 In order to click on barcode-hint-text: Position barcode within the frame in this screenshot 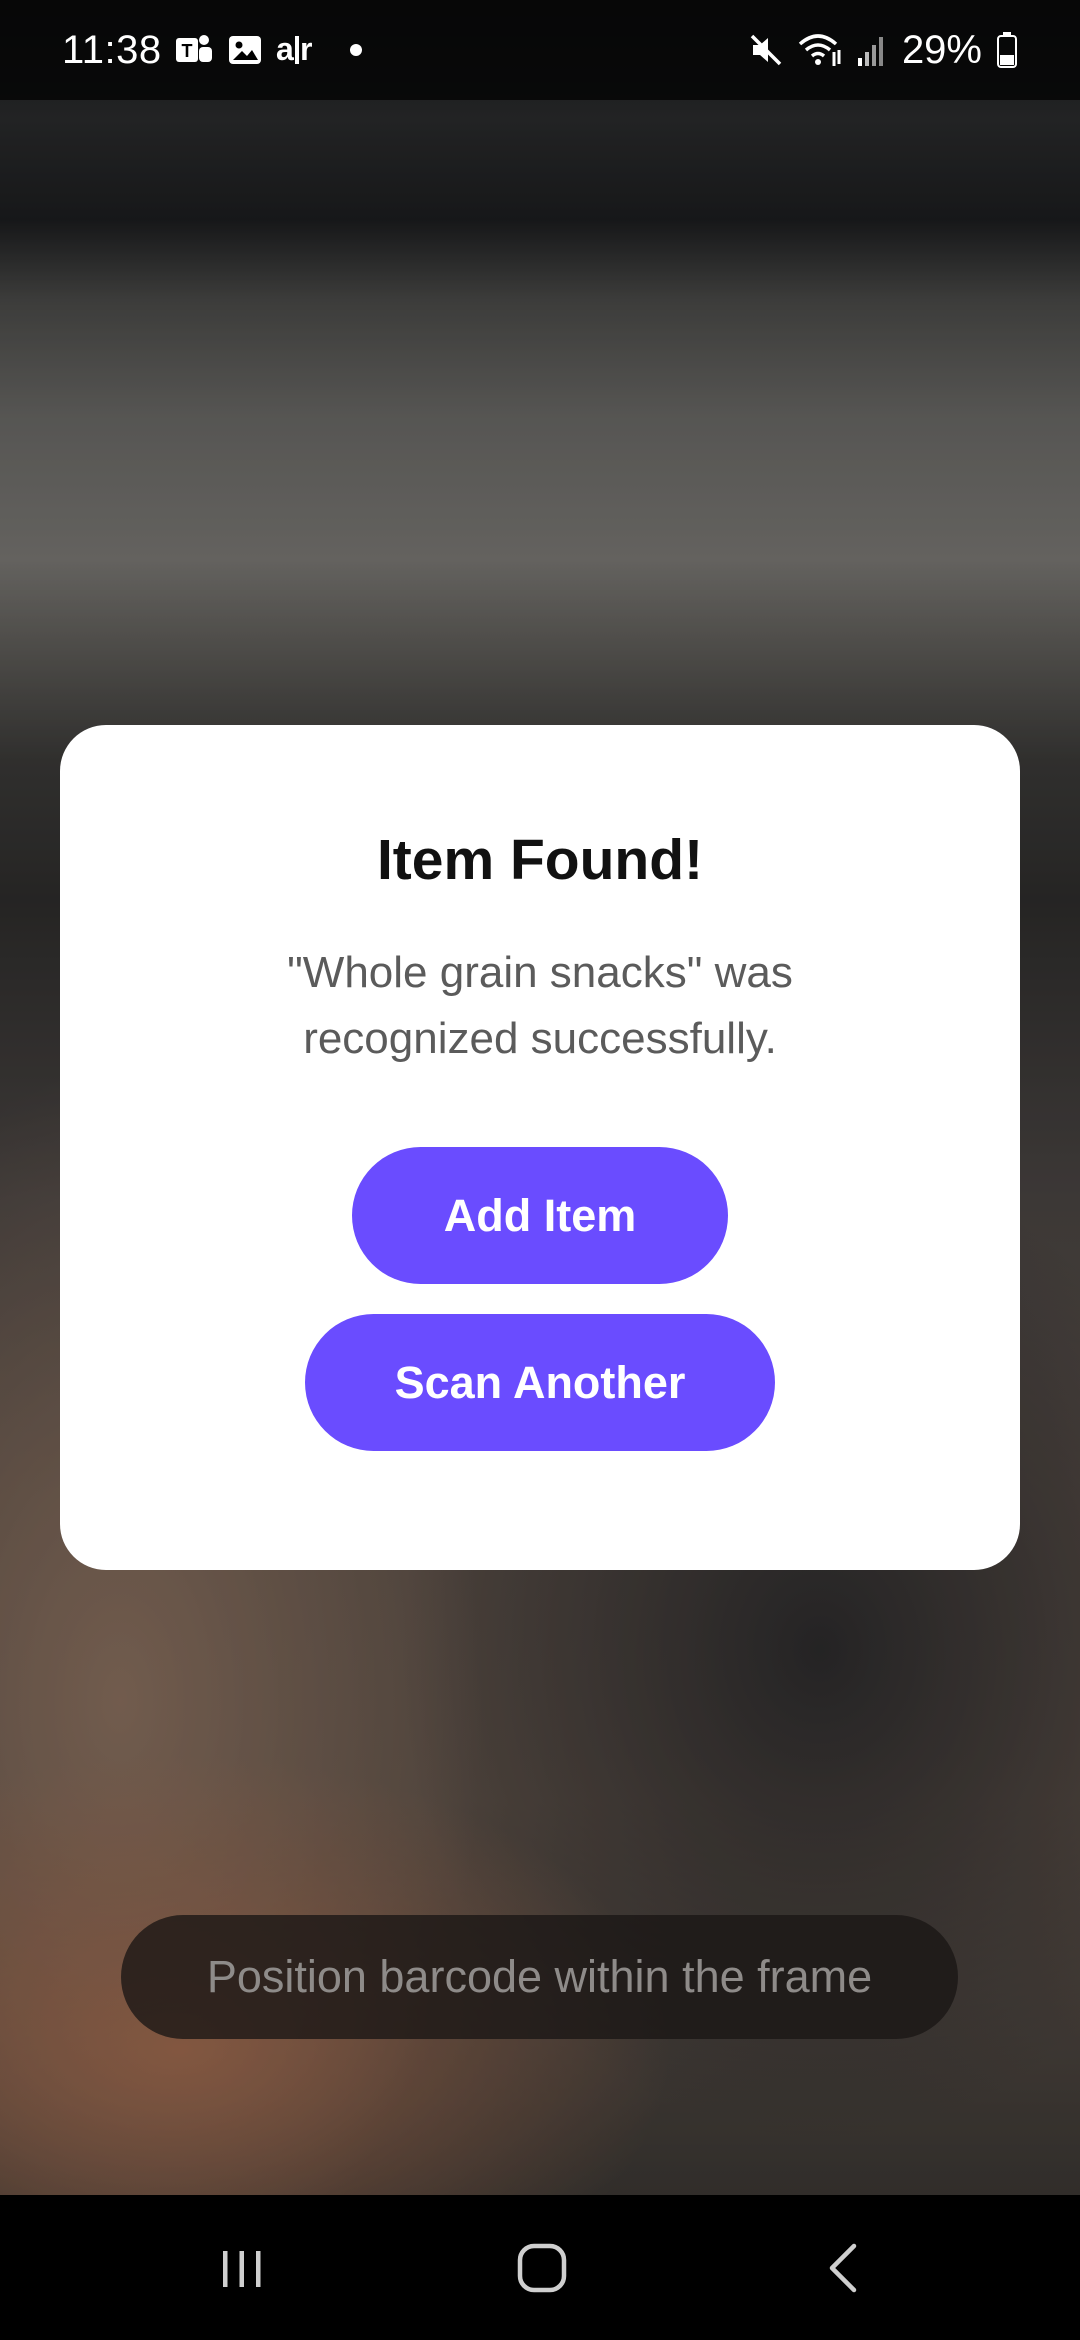, I will do `click(539, 1976)`.